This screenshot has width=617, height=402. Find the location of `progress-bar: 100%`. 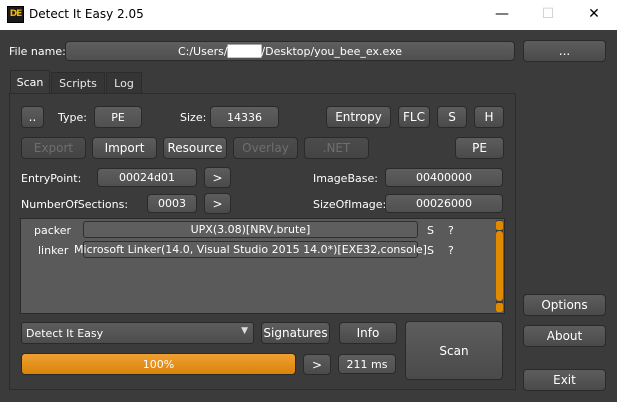

progress-bar: 100% is located at coordinates (158, 364).